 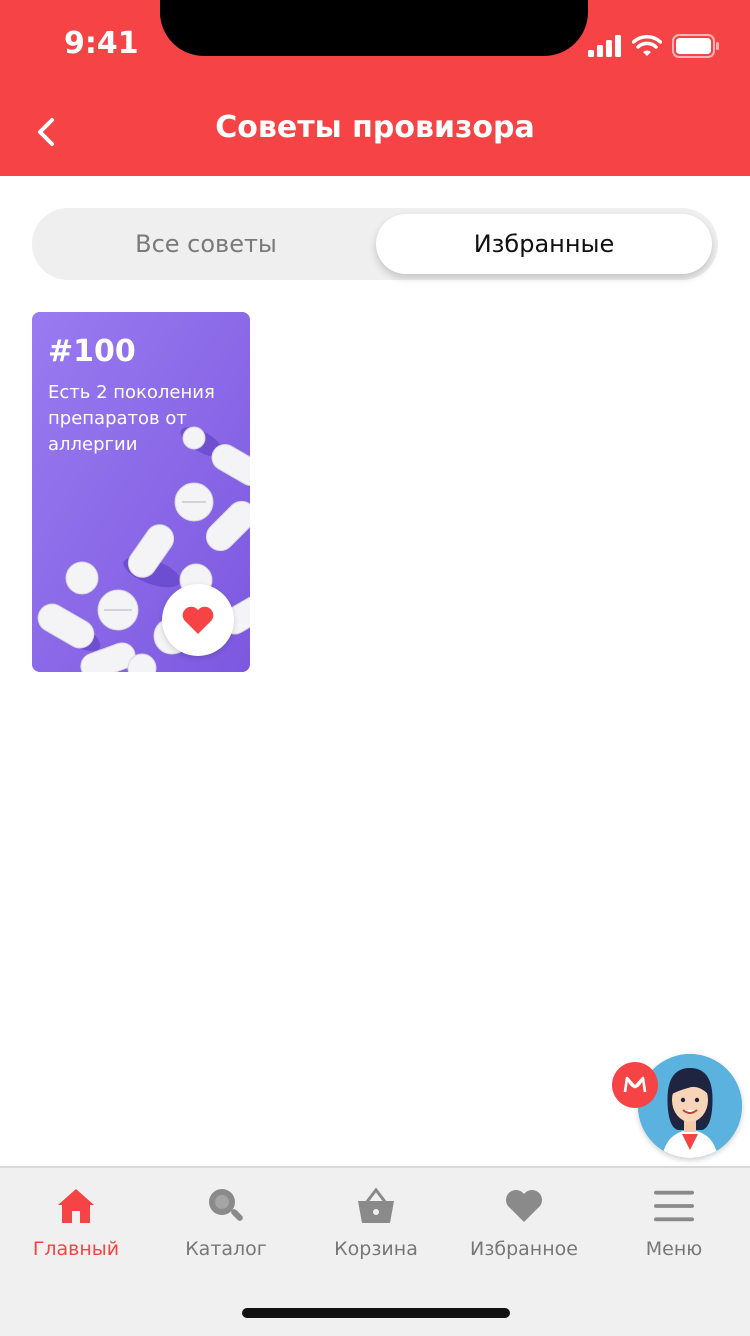 I want to click on tabbar-label: Корзина, so click(x=376, y=1249).